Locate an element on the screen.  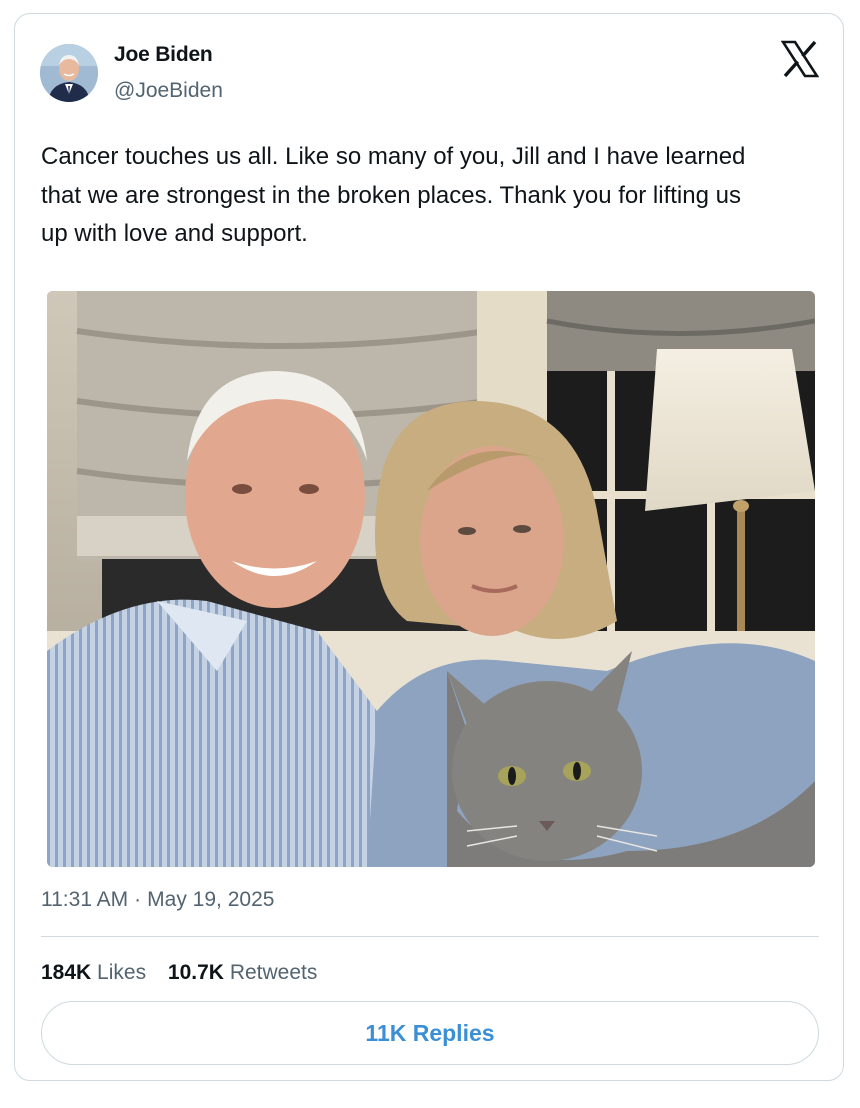
tweet-time: 11:31 AM is located at coordinates (85, 899).